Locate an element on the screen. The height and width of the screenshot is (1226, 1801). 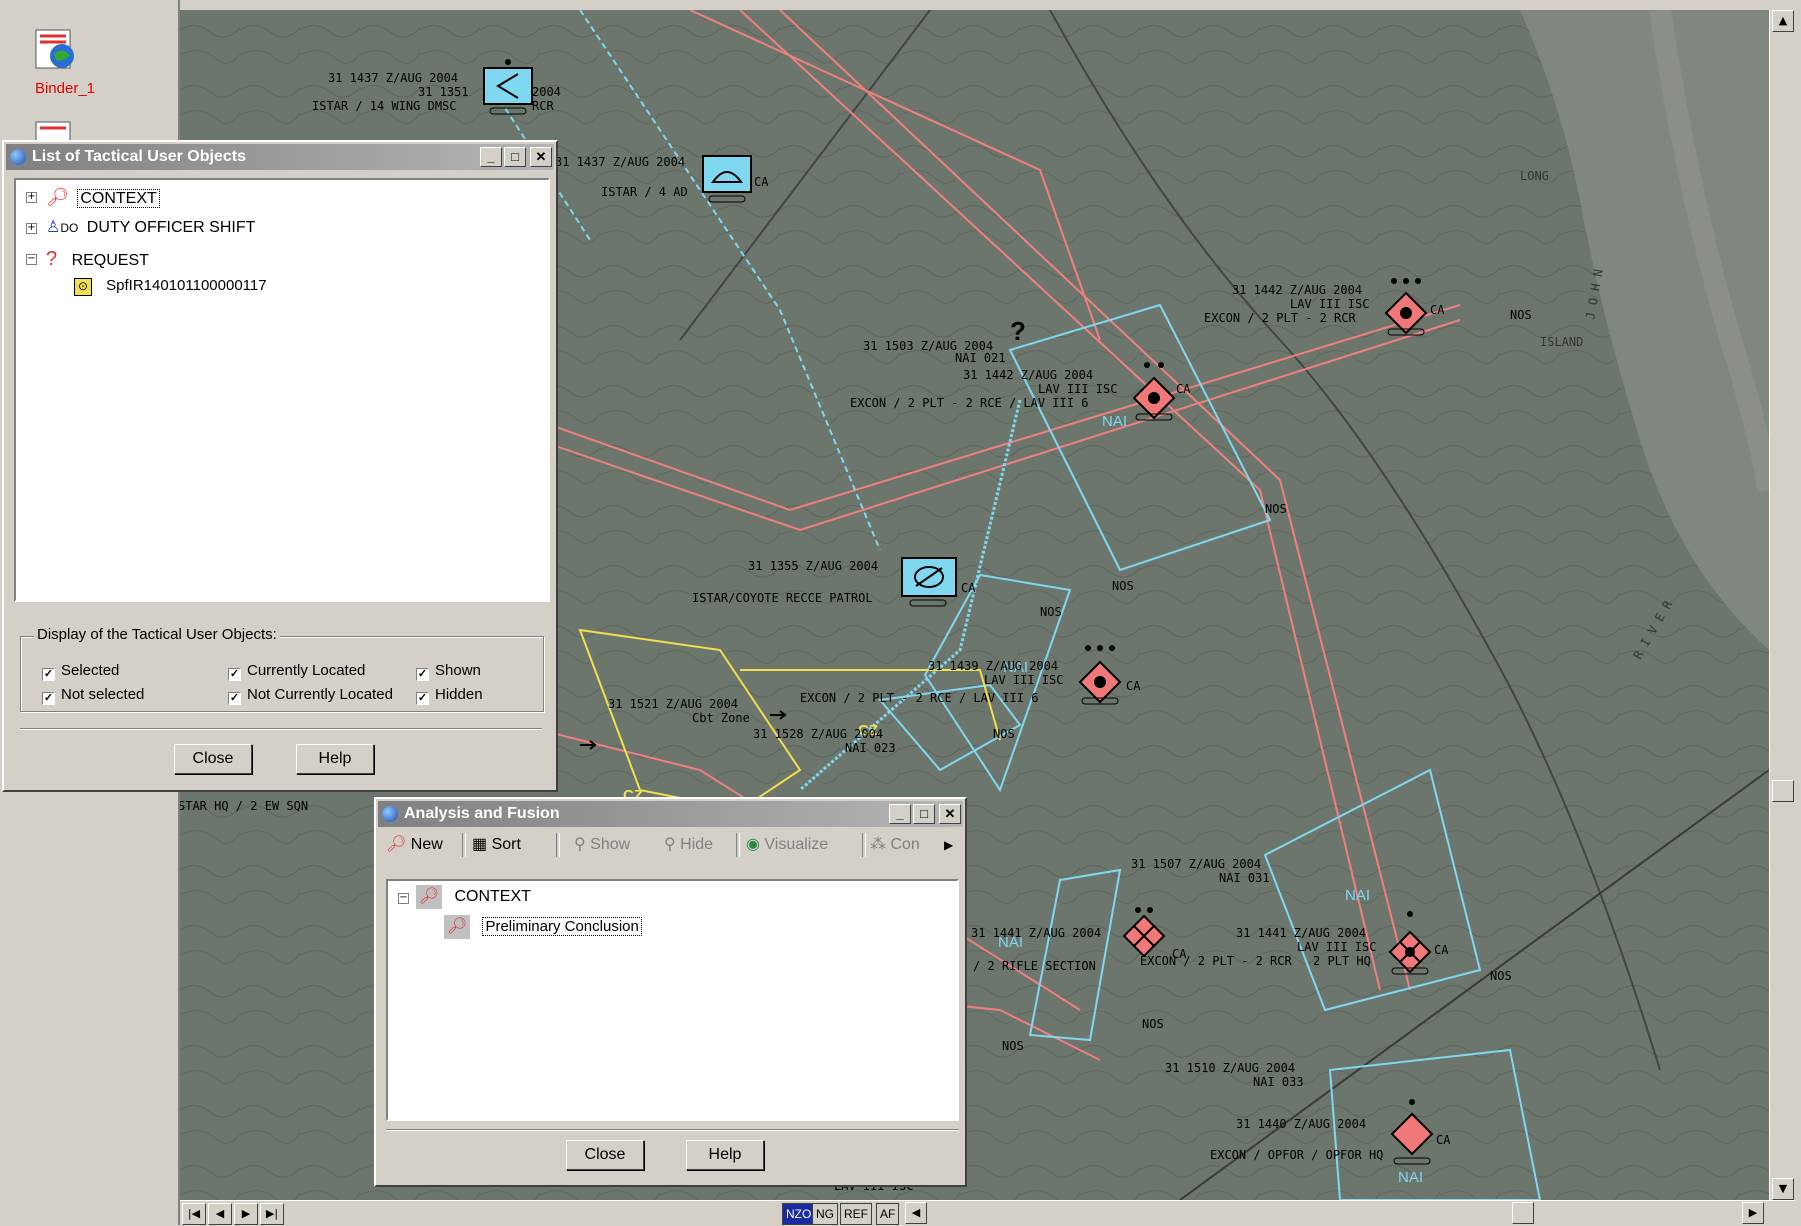
unit-dtg: 31 1439 Z/AUG 2004 is located at coordinates (993, 666).